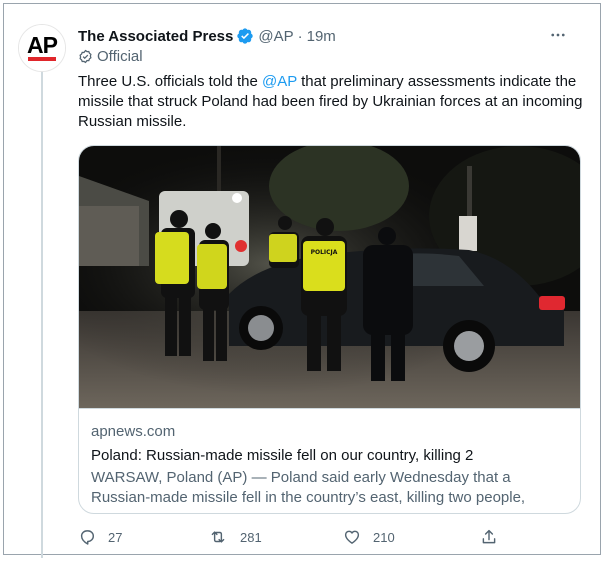 This screenshot has height=561, width=606. I want to click on author-display-name: The Associated Press, so click(155, 36).